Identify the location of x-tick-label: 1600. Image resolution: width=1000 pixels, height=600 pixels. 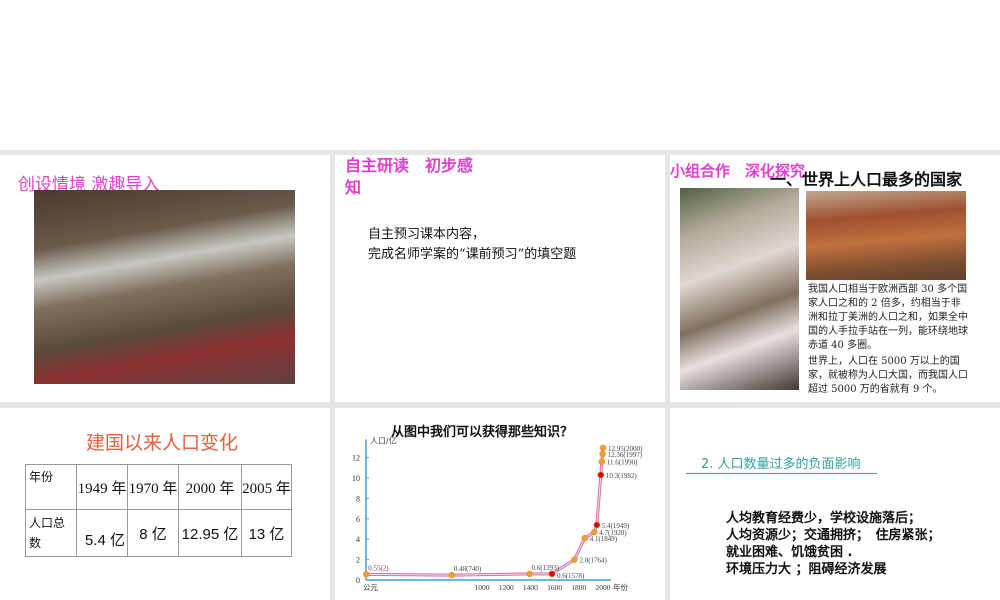
(554, 587).